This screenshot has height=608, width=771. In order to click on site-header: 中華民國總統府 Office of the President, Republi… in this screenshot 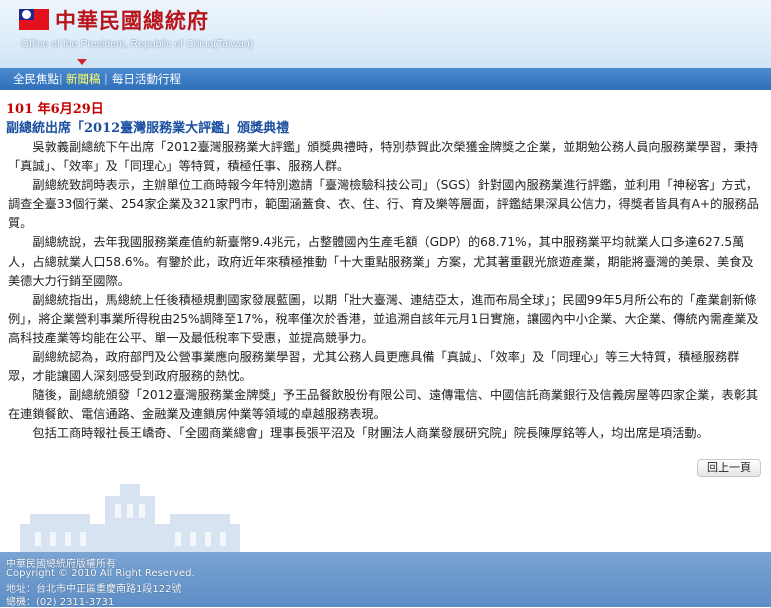, I will do `click(385, 34)`.